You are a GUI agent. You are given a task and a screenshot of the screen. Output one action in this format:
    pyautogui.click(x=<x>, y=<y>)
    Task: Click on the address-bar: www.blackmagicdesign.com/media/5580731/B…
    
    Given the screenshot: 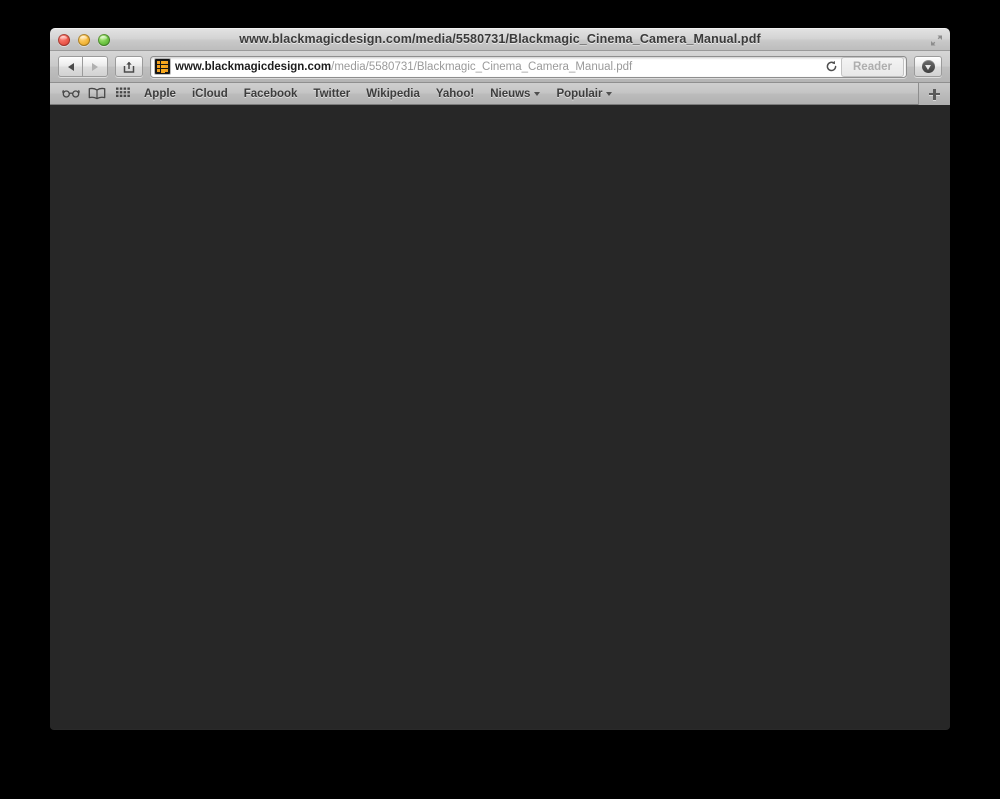 What is the action you would take?
    pyautogui.click(x=528, y=66)
    